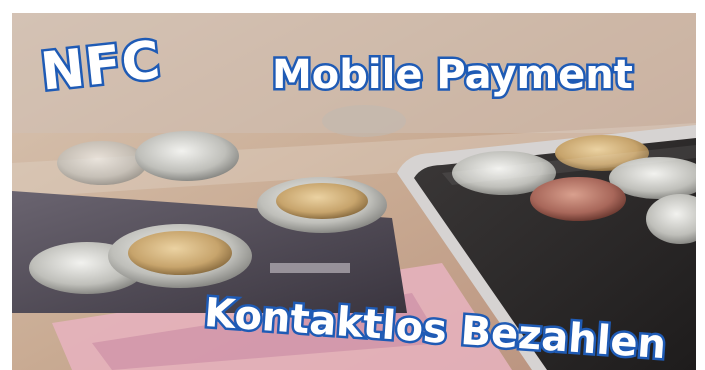 This screenshot has height=370, width=705. What do you see at coordinates (100, 66) in the screenshot?
I see `caption-nfc: NFC` at bounding box center [100, 66].